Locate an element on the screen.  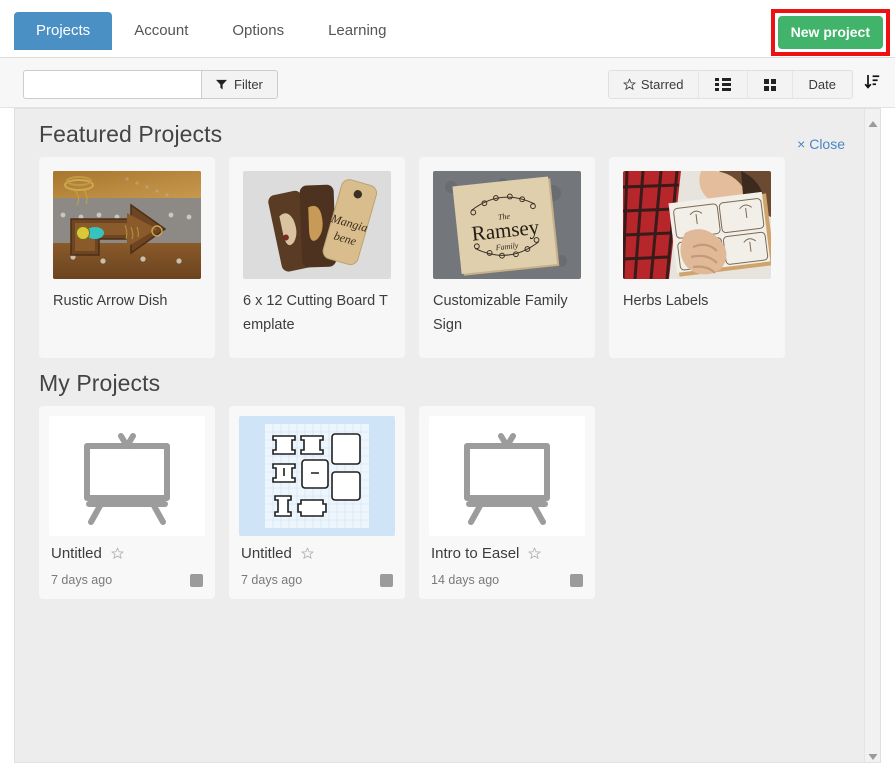
filter-label: Filter is located at coordinates (248, 84).